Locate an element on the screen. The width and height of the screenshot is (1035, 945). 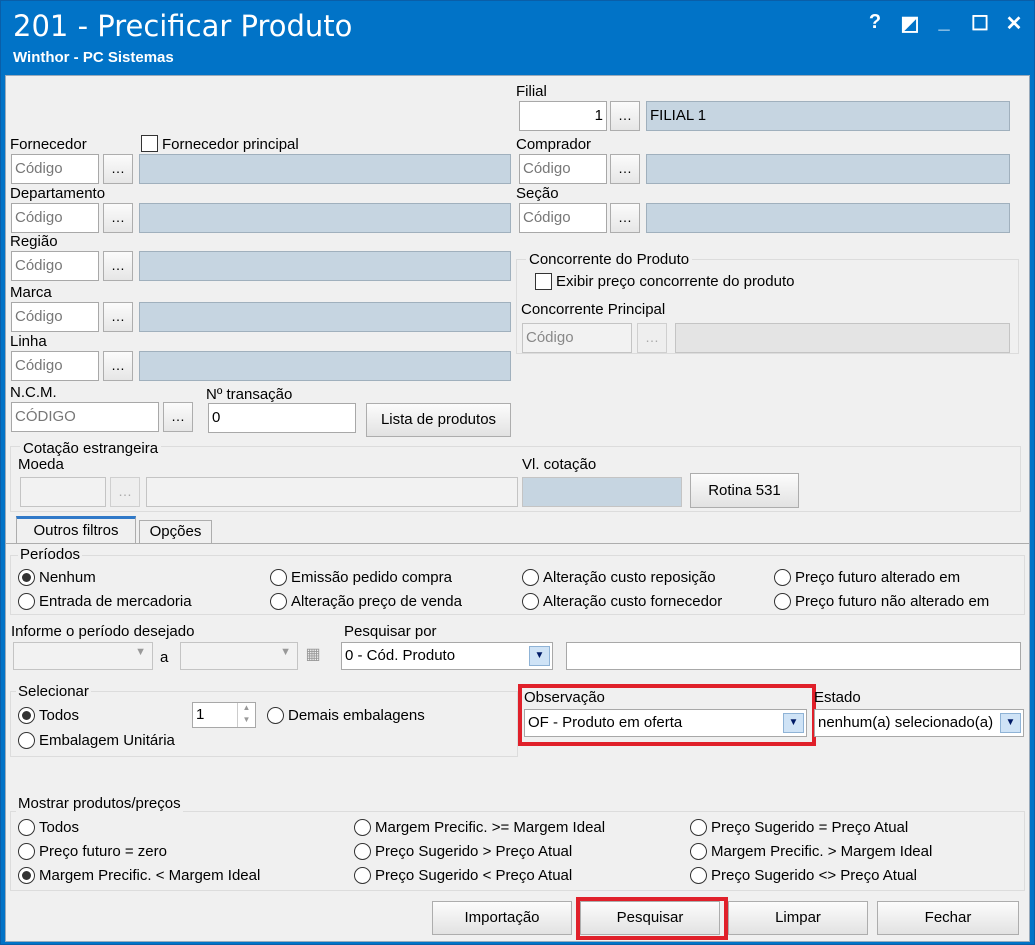
vl-cotacao-label: Vl. cotação is located at coordinates (559, 464).